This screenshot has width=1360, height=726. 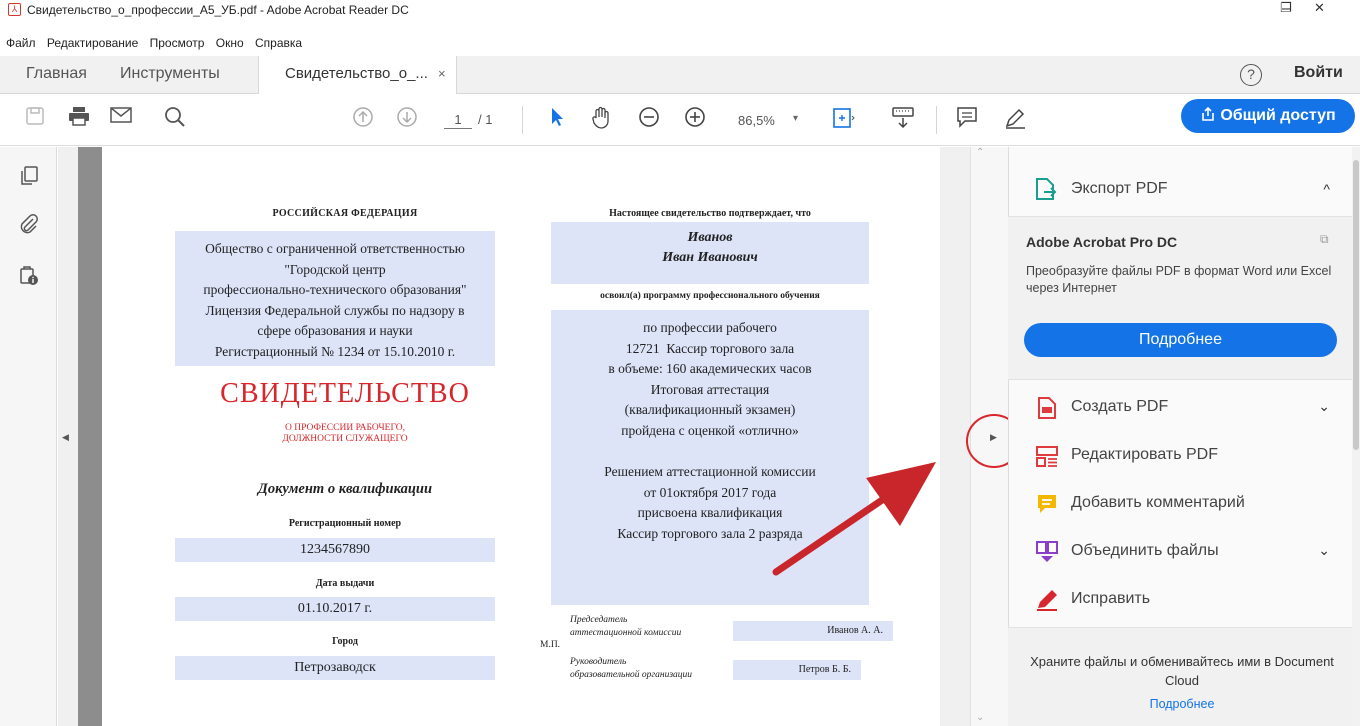 What do you see at coordinates (980, 152) in the screenshot?
I see `scroll-up-icon: ⌃` at bounding box center [980, 152].